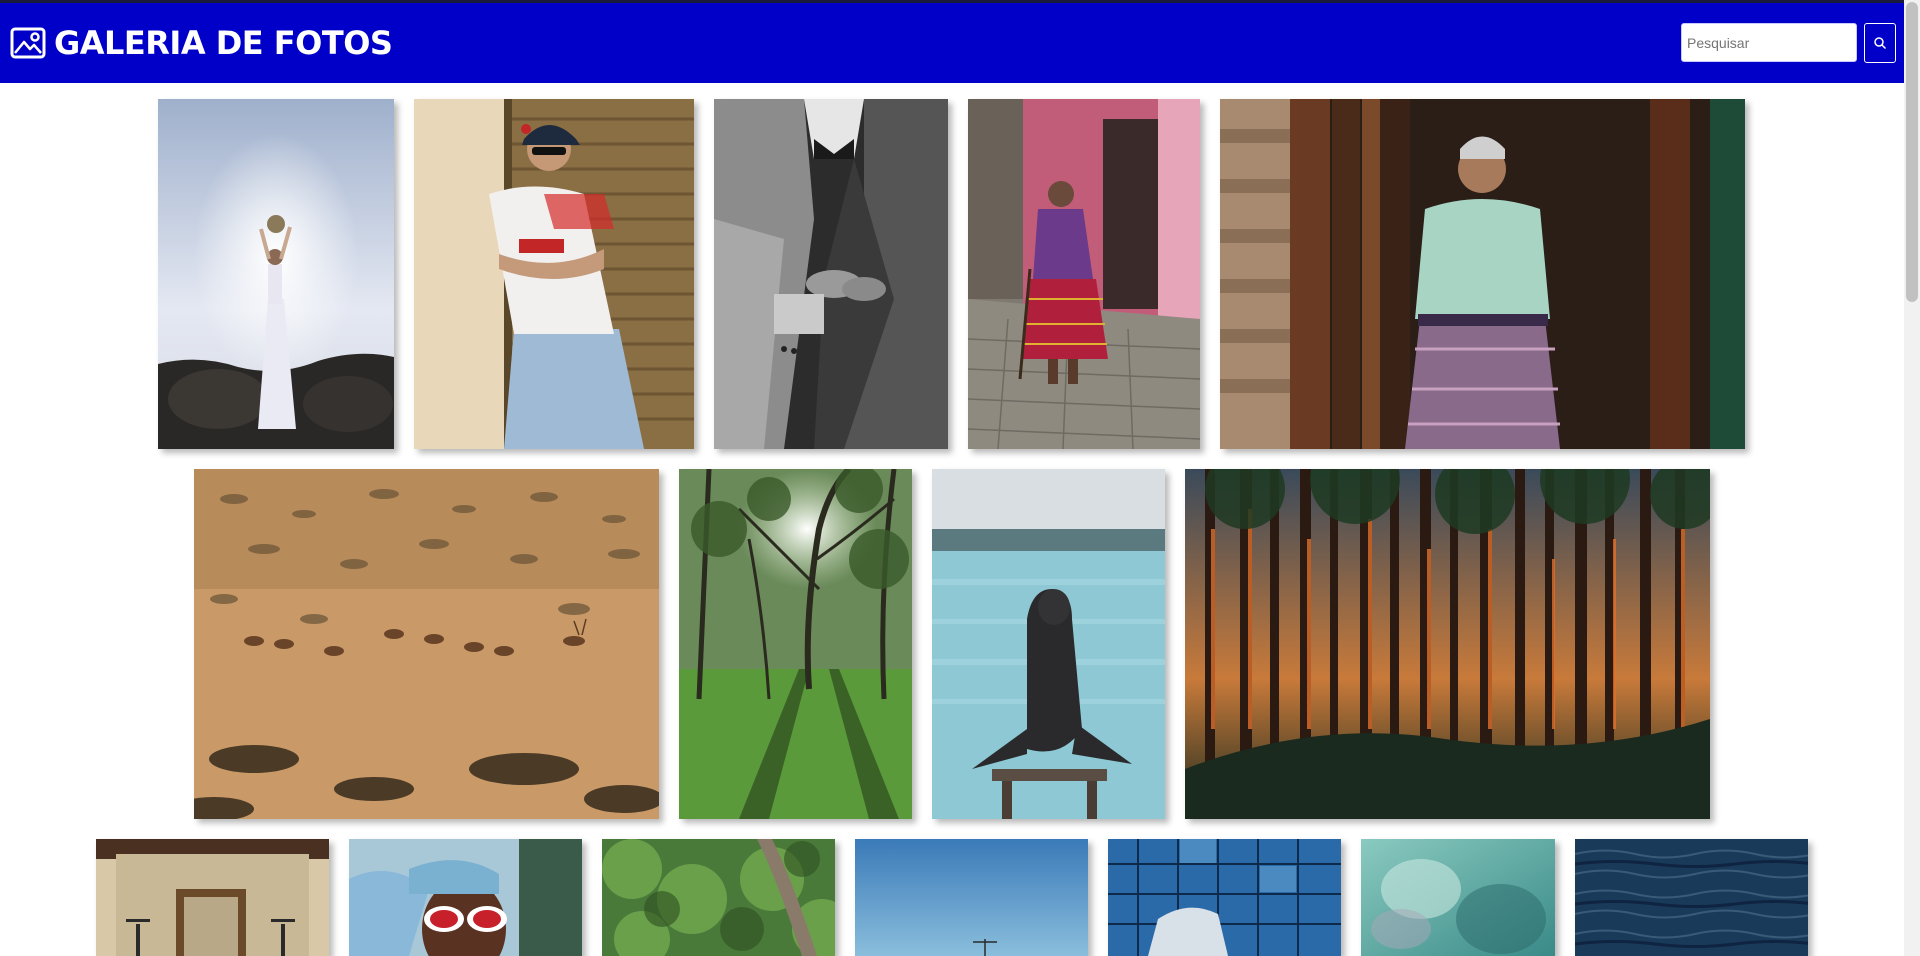 The height and width of the screenshot is (956, 1920). What do you see at coordinates (212, 897) in the screenshot?
I see `photo-framed-picture` at bounding box center [212, 897].